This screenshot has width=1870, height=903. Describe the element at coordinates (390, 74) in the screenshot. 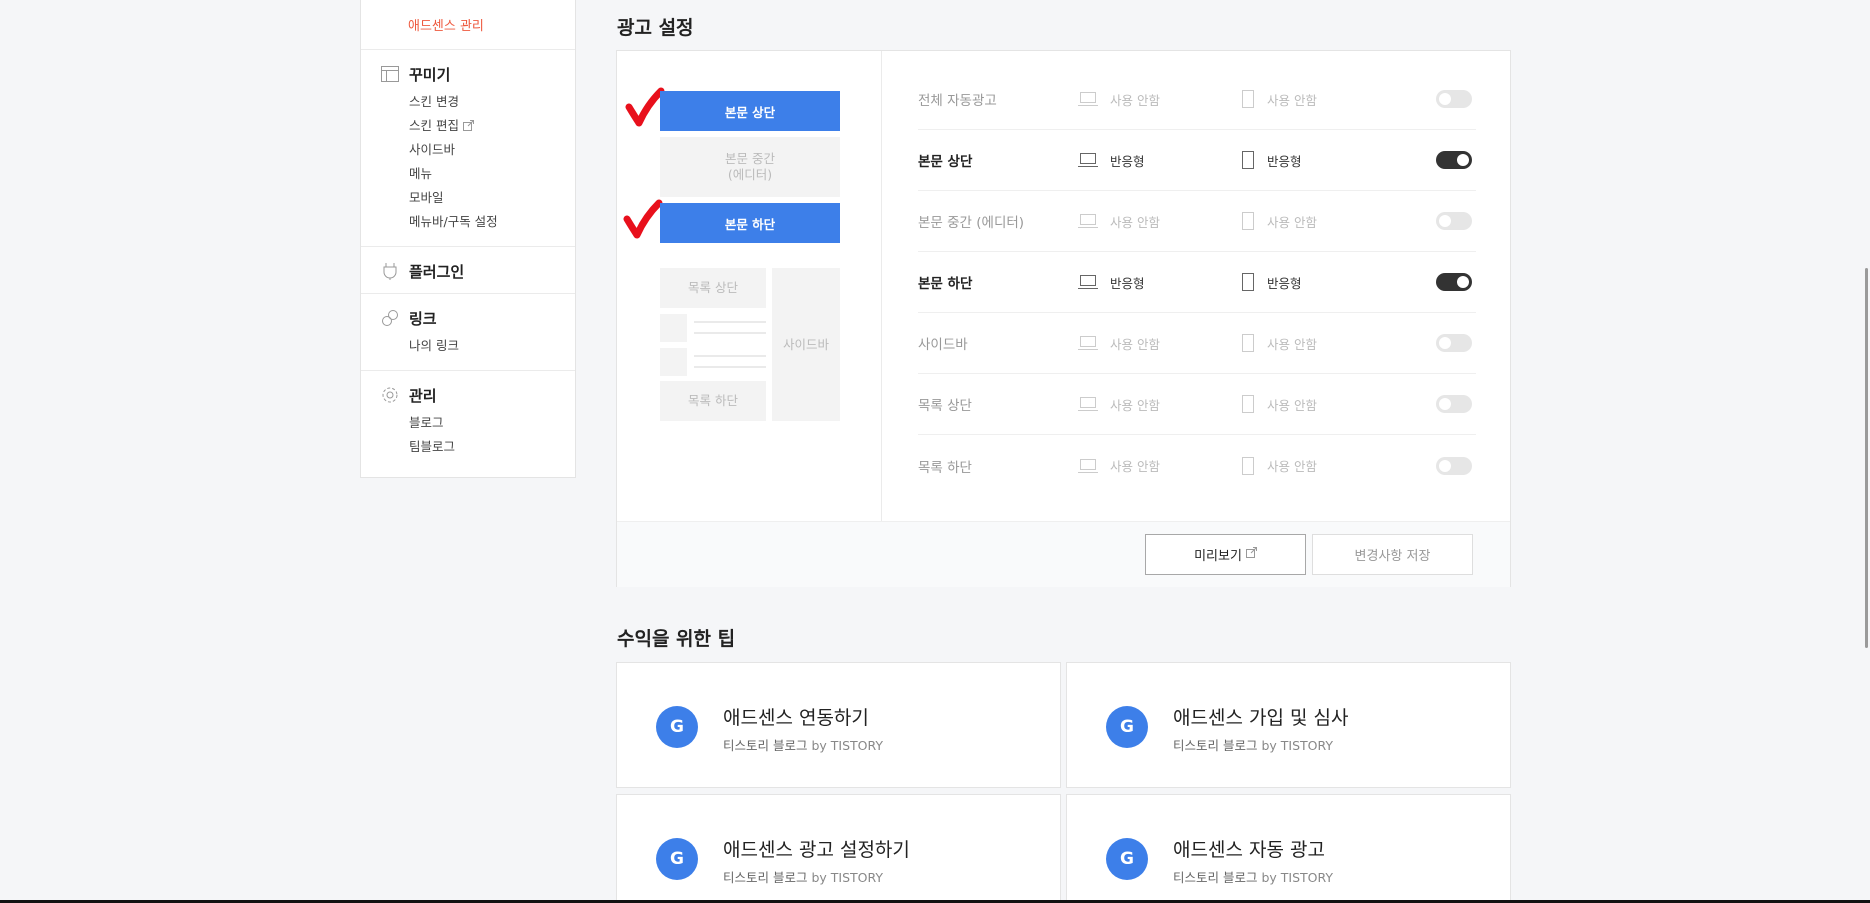

I see `layout-icon` at that location.